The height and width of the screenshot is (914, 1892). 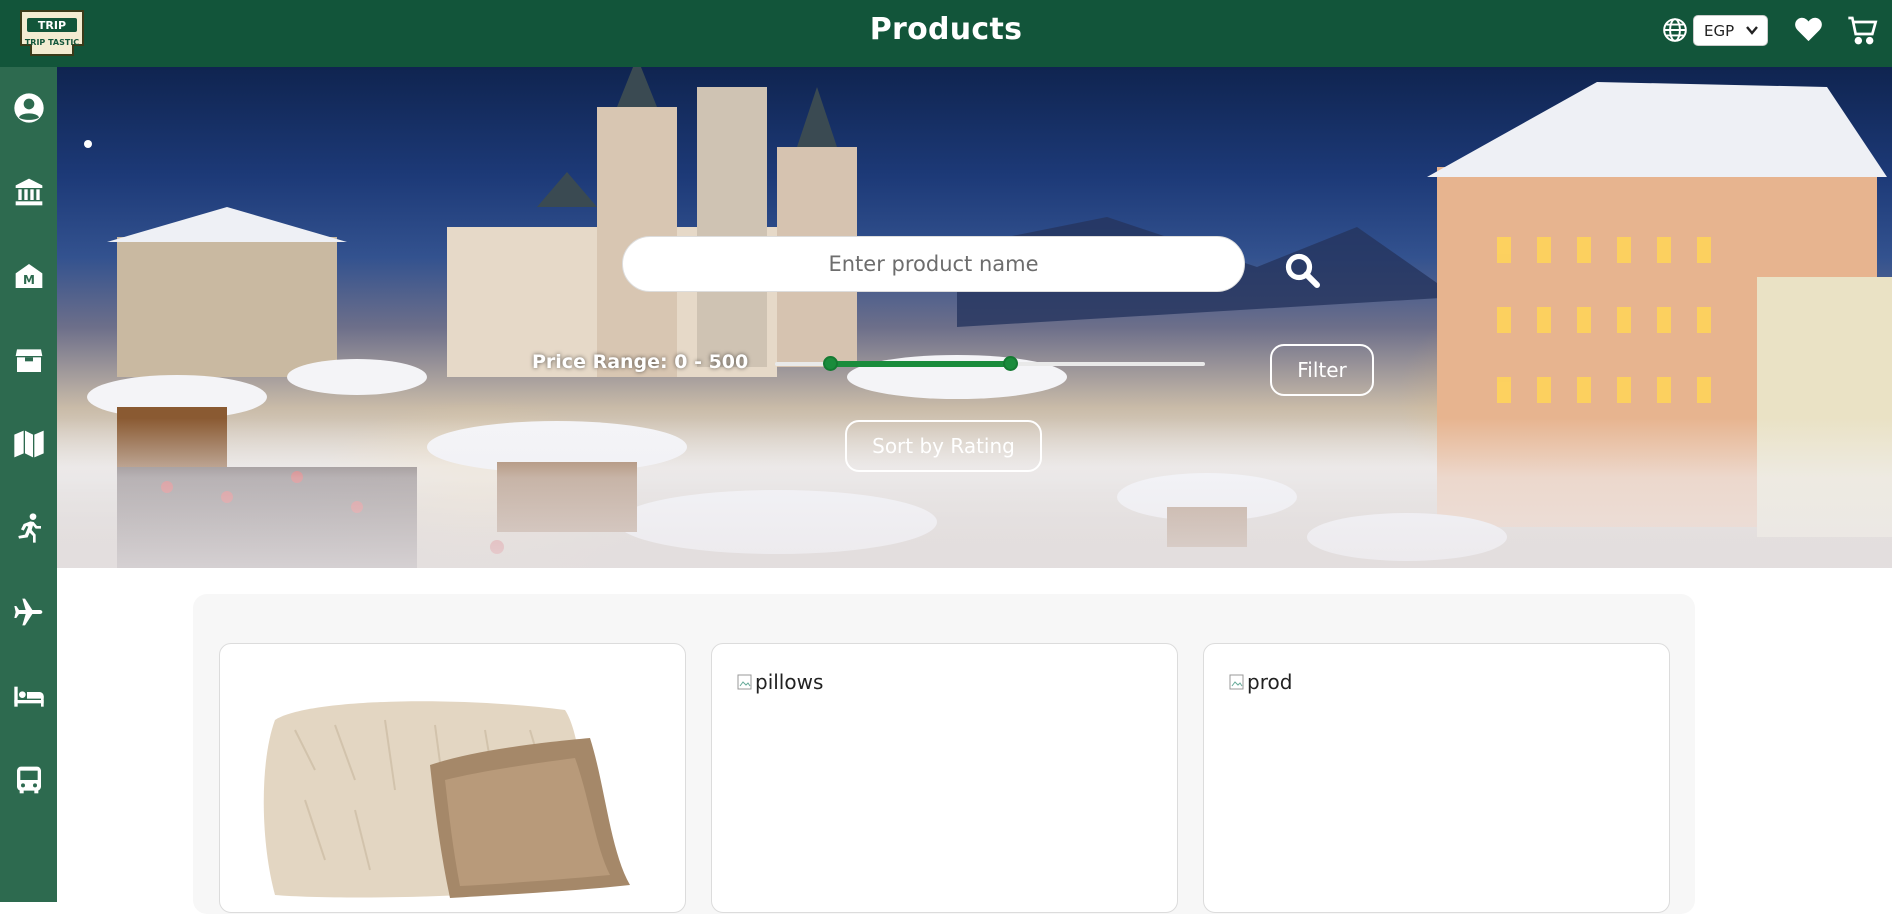 What do you see at coordinates (830, 363) in the screenshot?
I see `price-slider-min-handle` at bounding box center [830, 363].